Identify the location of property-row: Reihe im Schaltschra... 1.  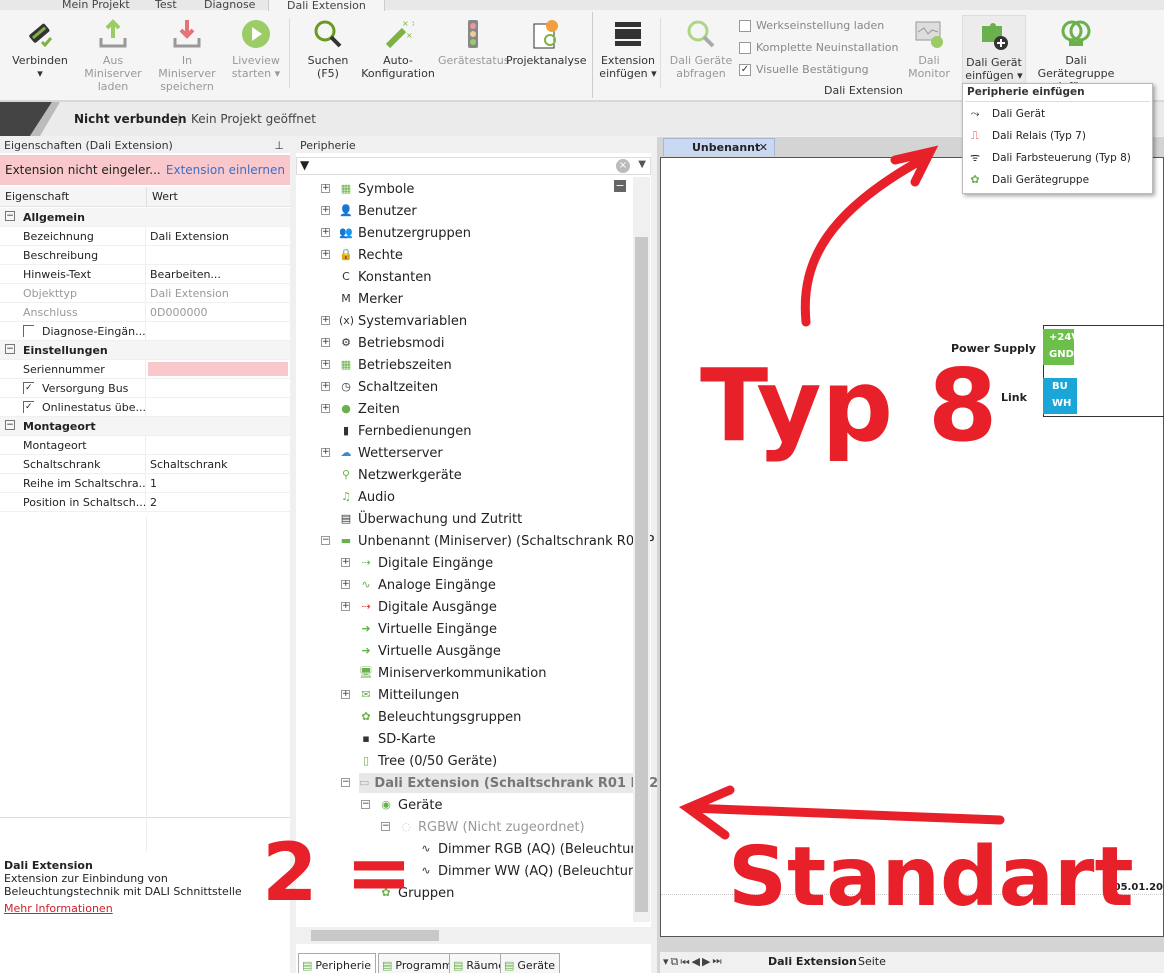
(145, 483).